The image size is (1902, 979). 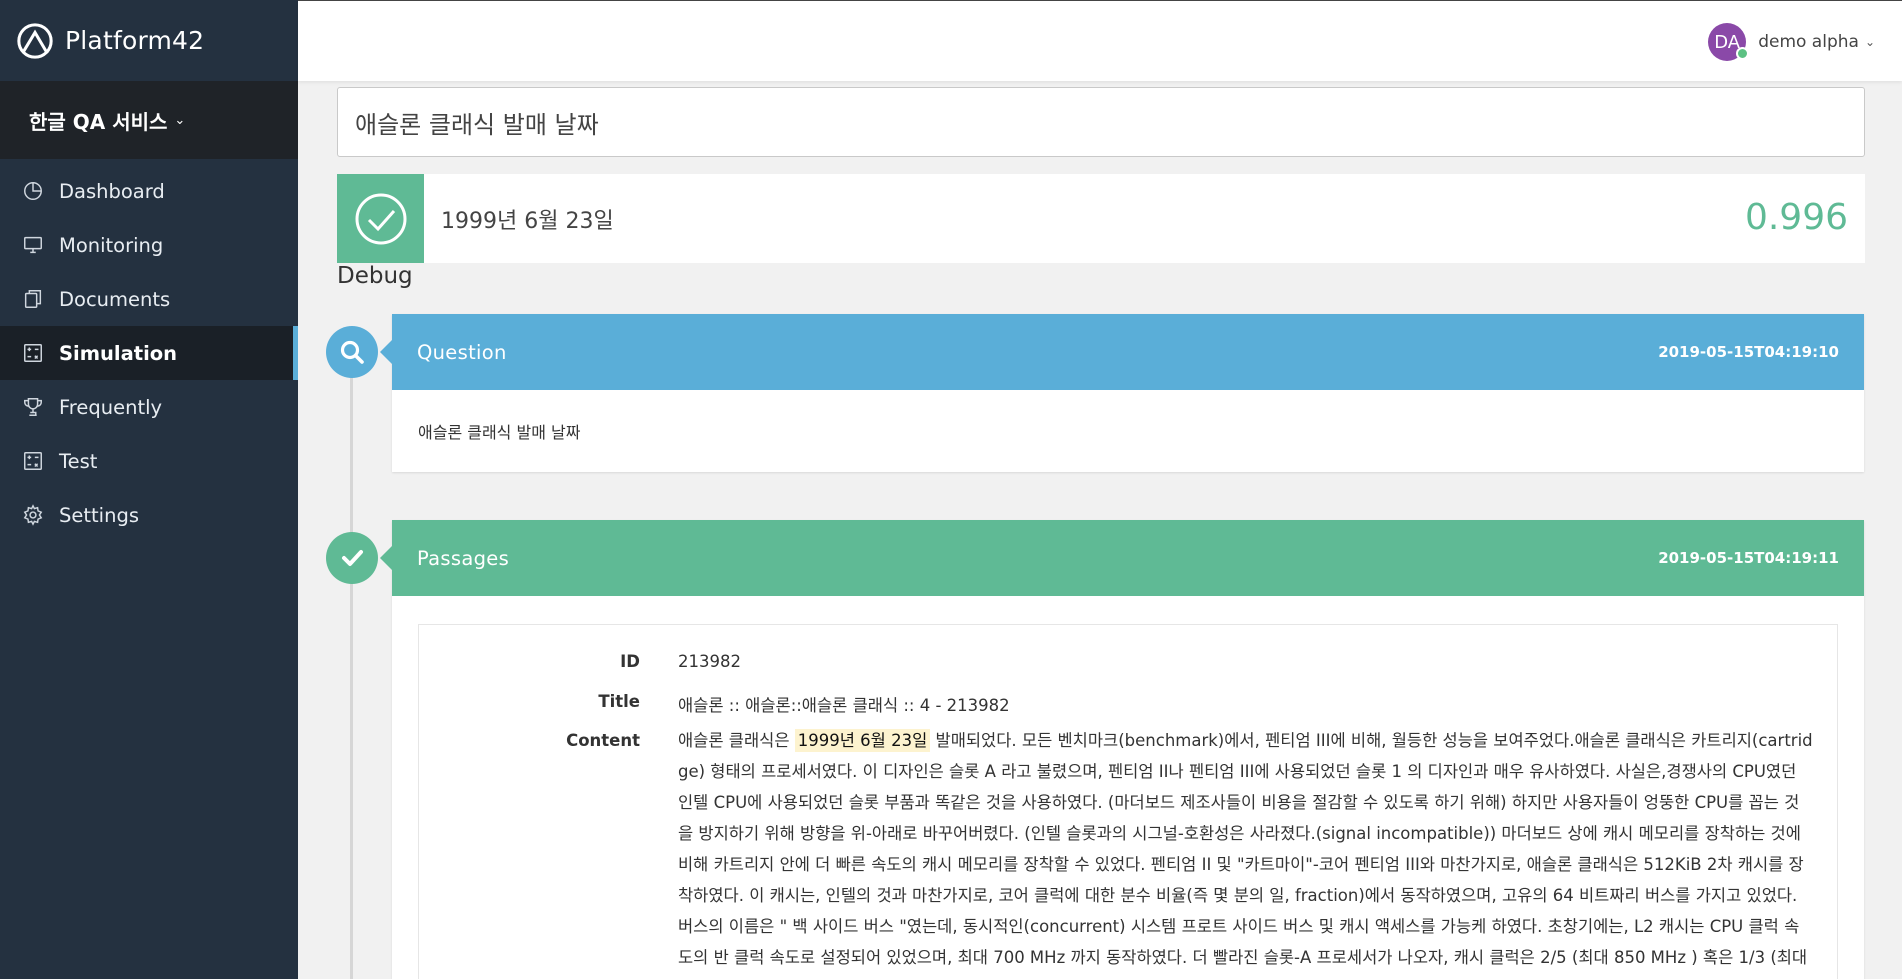 I want to click on service-selector: 한글 QA 서비스 ⌄, so click(x=149, y=120).